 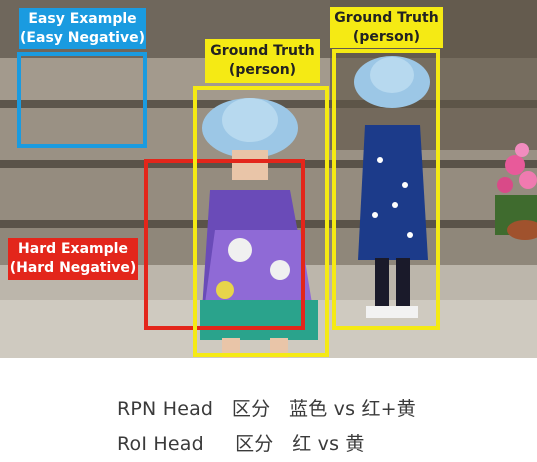 What do you see at coordinates (261, 221) in the screenshot?
I see `ground-truth-box-left` at bounding box center [261, 221].